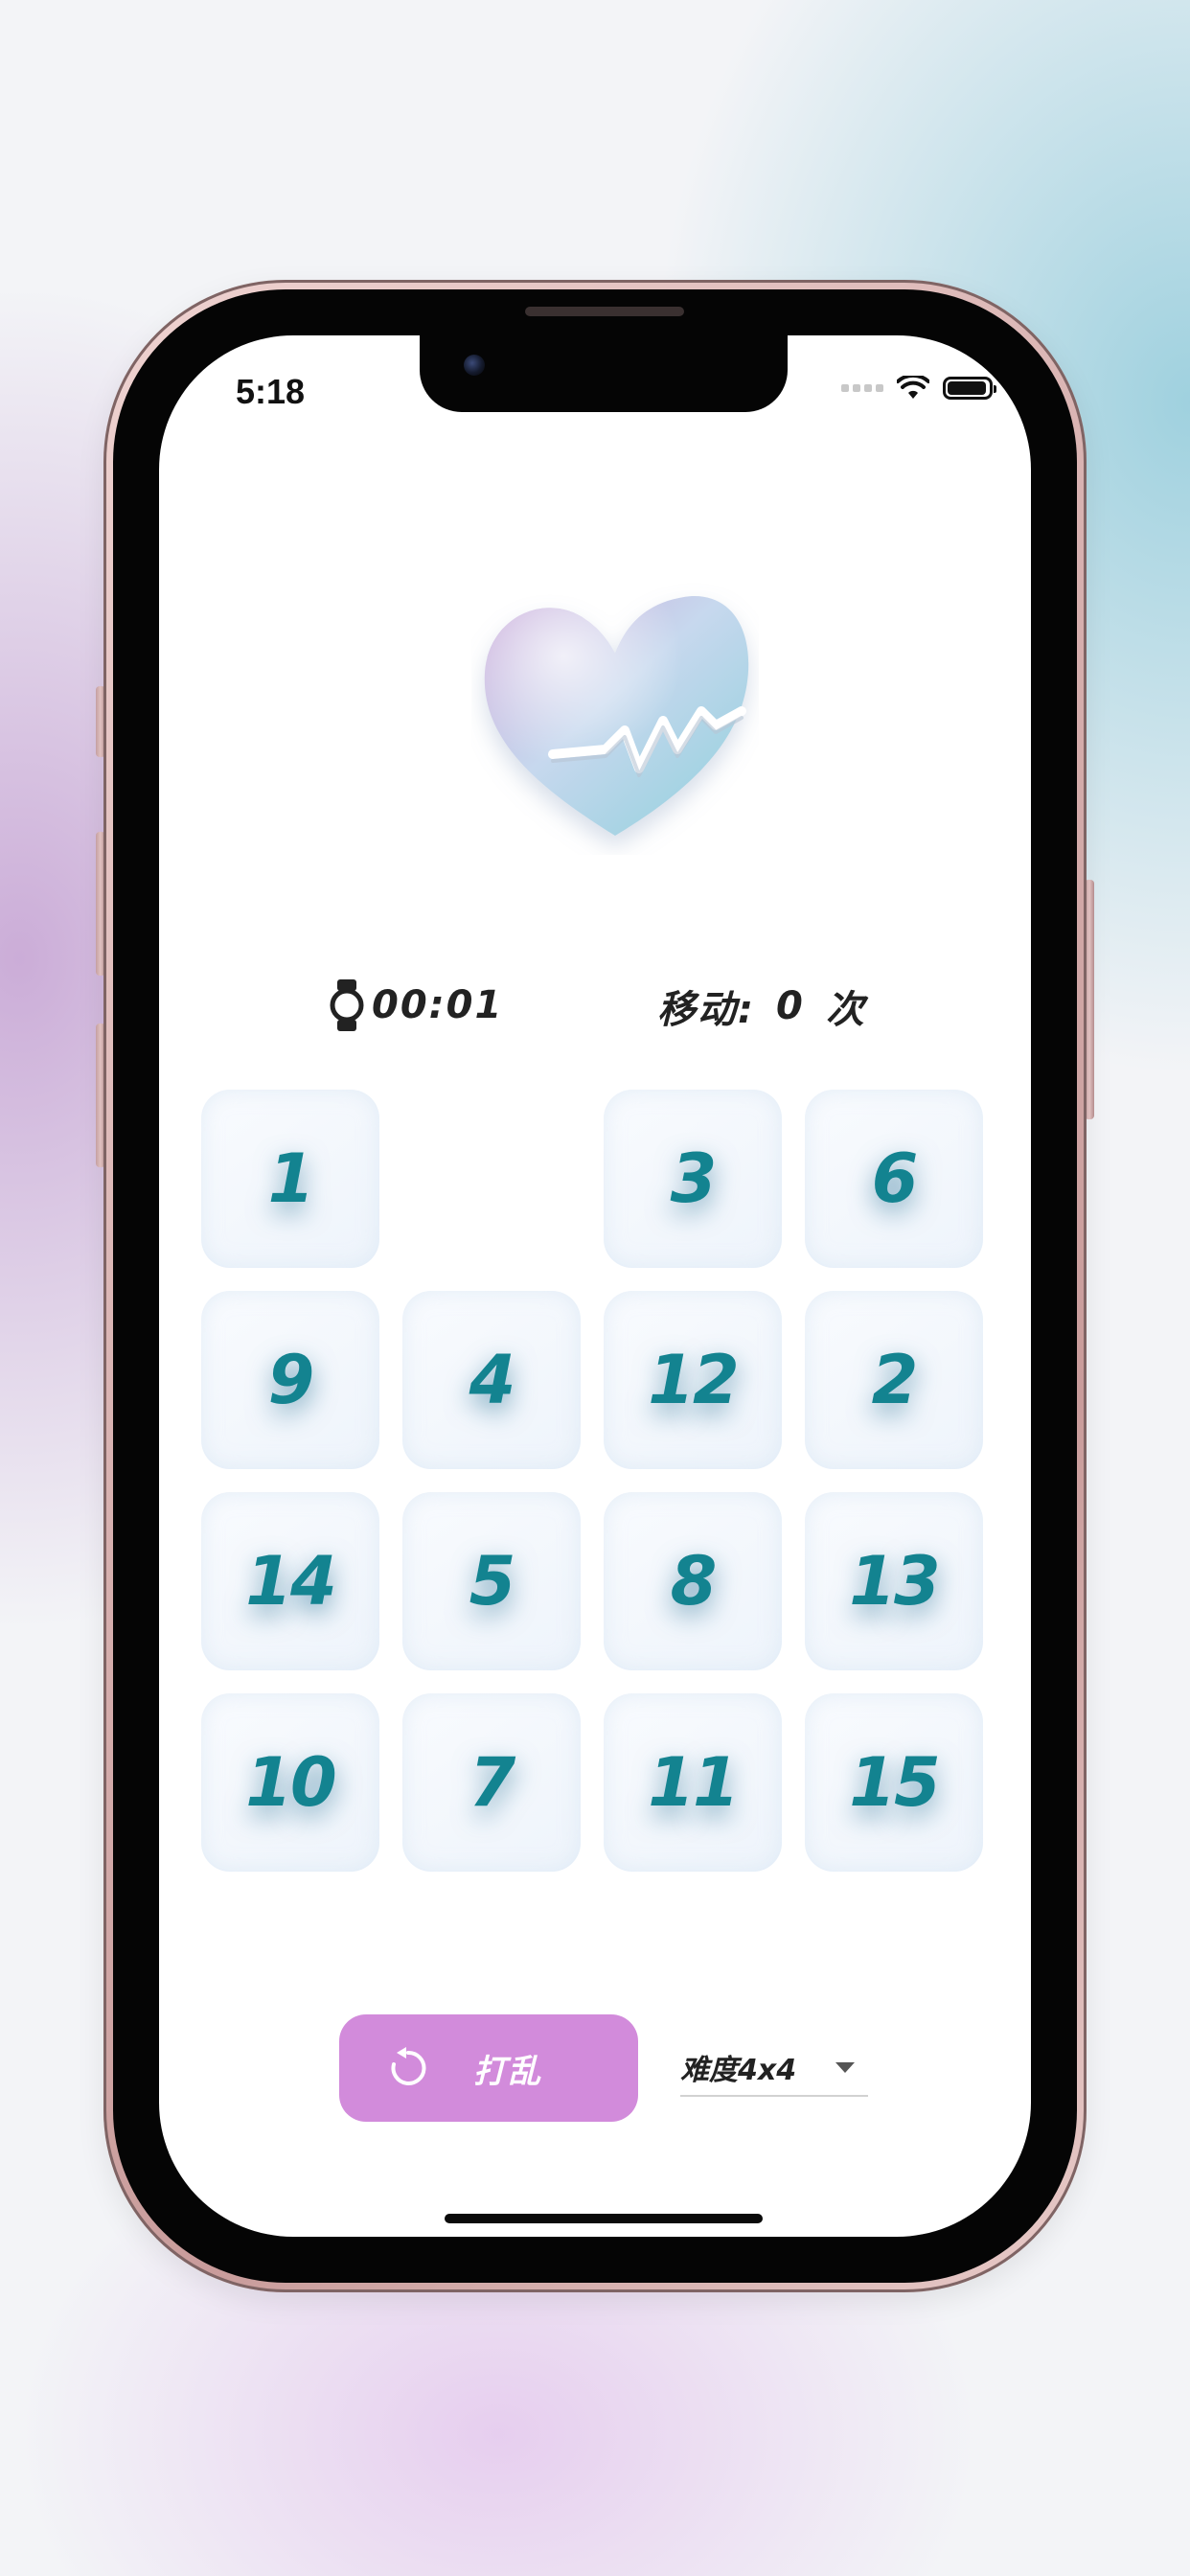  What do you see at coordinates (409, 2066) in the screenshot?
I see `refresh-icon` at bounding box center [409, 2066].